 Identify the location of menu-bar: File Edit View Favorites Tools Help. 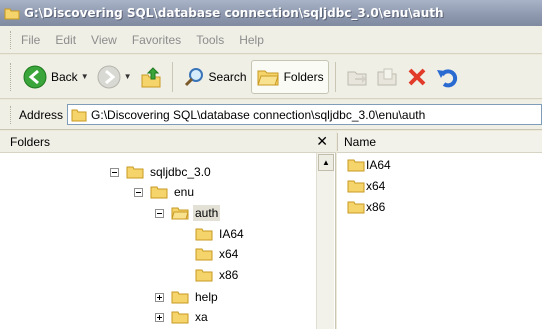
(271, 40).